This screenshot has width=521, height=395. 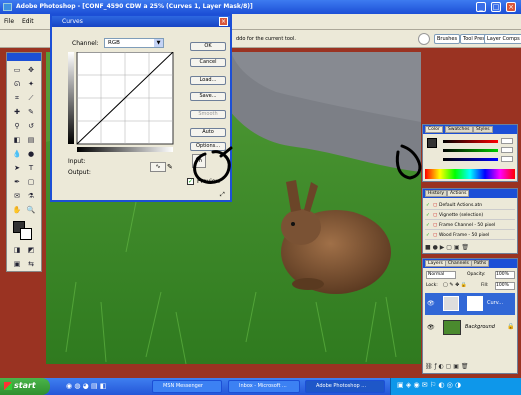 I want to click on lock-icons: ▢ ✎ ✥ 🔒, so click(x=455, y=285).